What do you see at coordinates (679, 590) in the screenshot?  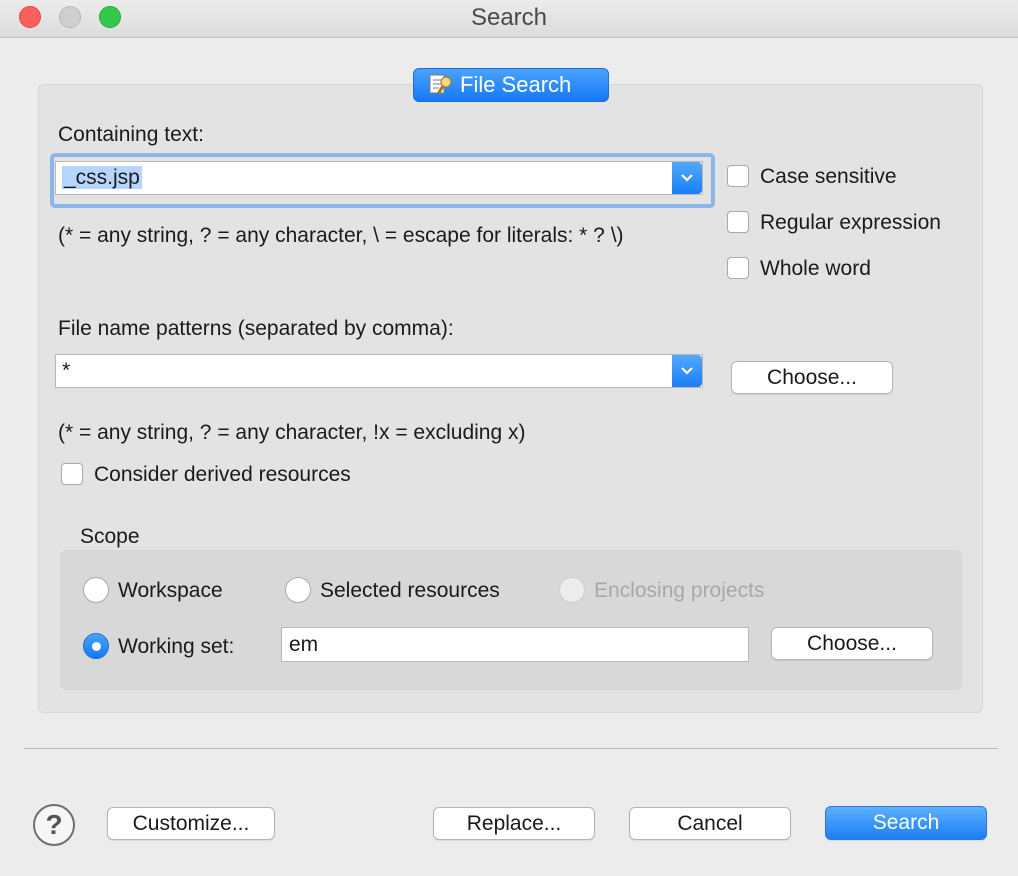 I see `enclosing-projects-label: Enclosing projects` at bounding box center [679, 590].